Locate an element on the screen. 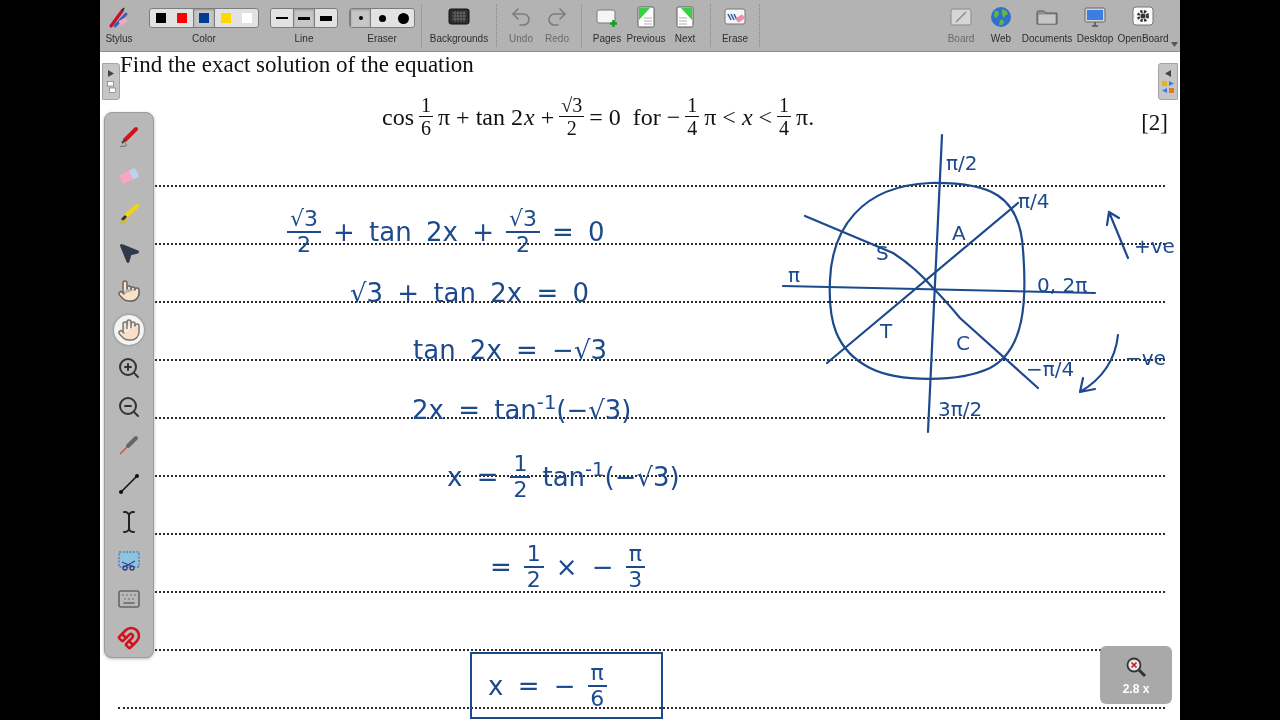 The image size is (1280, 720). diagram-label: π/4 is located at coordinates (1034, 201).